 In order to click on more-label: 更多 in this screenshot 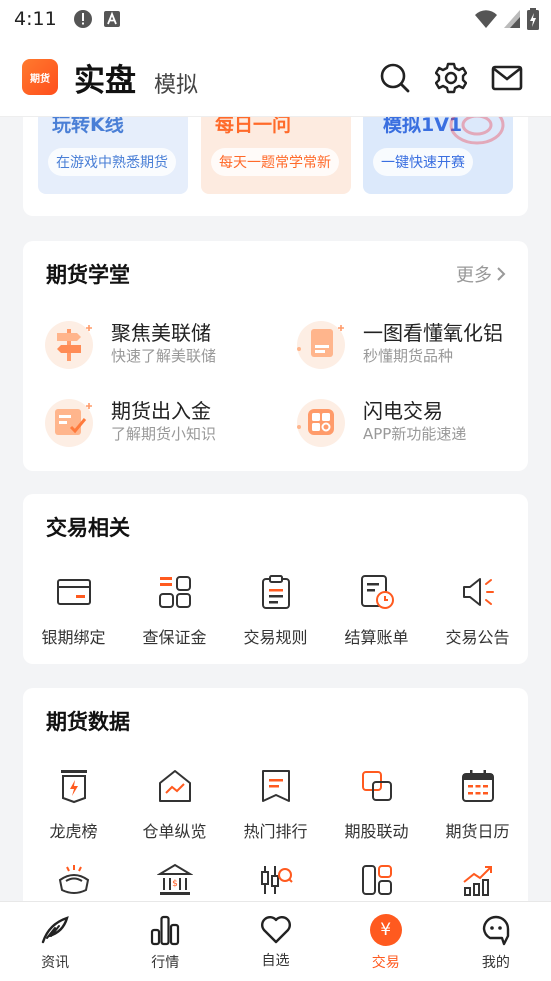, I will do `click(474, 275)`.